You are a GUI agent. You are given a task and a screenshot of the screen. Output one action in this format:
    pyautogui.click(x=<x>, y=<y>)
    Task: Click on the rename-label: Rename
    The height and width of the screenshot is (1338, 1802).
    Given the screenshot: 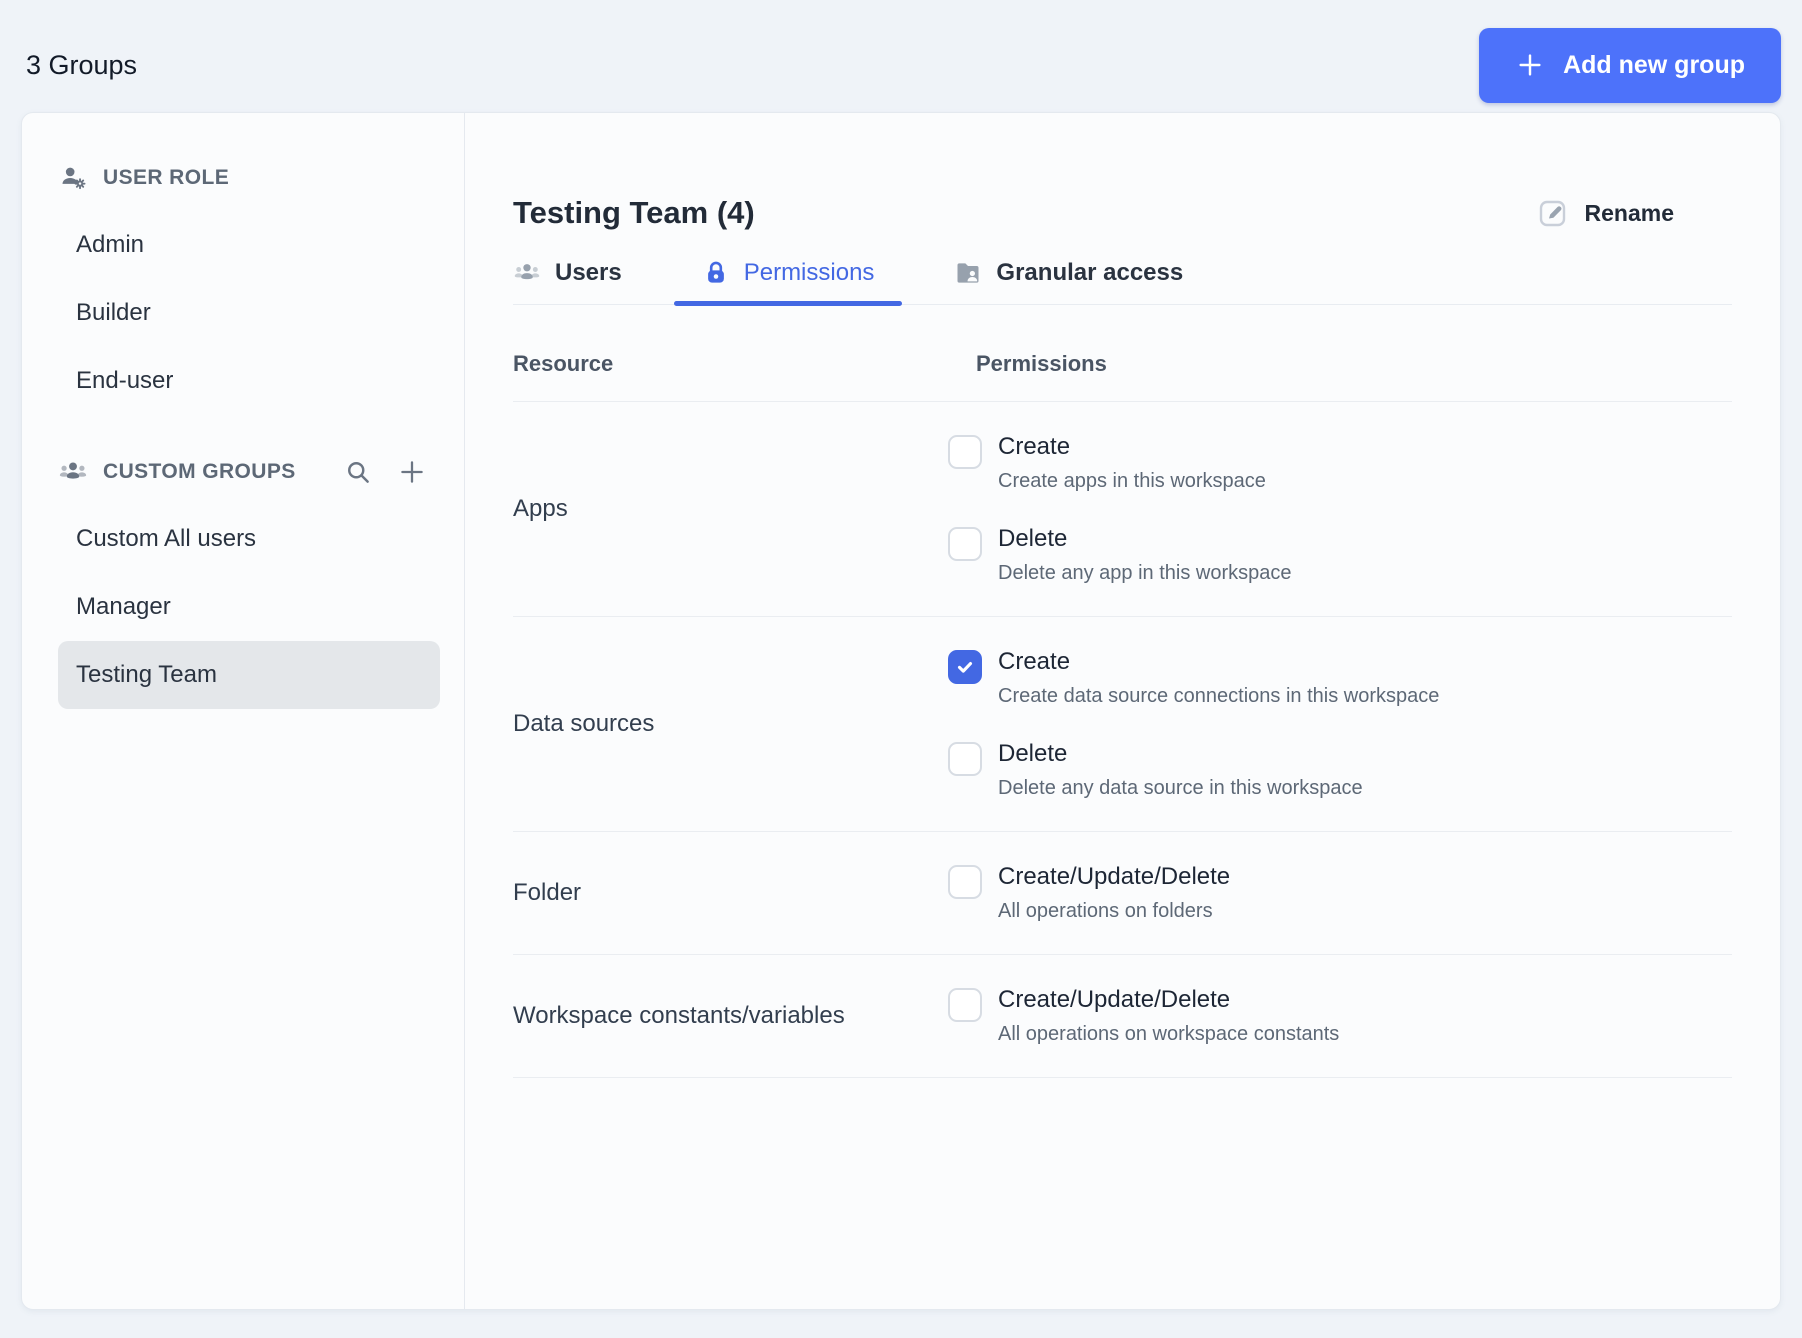 What is the action you would take?
    pyautogui.click(x=1629, y=212)
    